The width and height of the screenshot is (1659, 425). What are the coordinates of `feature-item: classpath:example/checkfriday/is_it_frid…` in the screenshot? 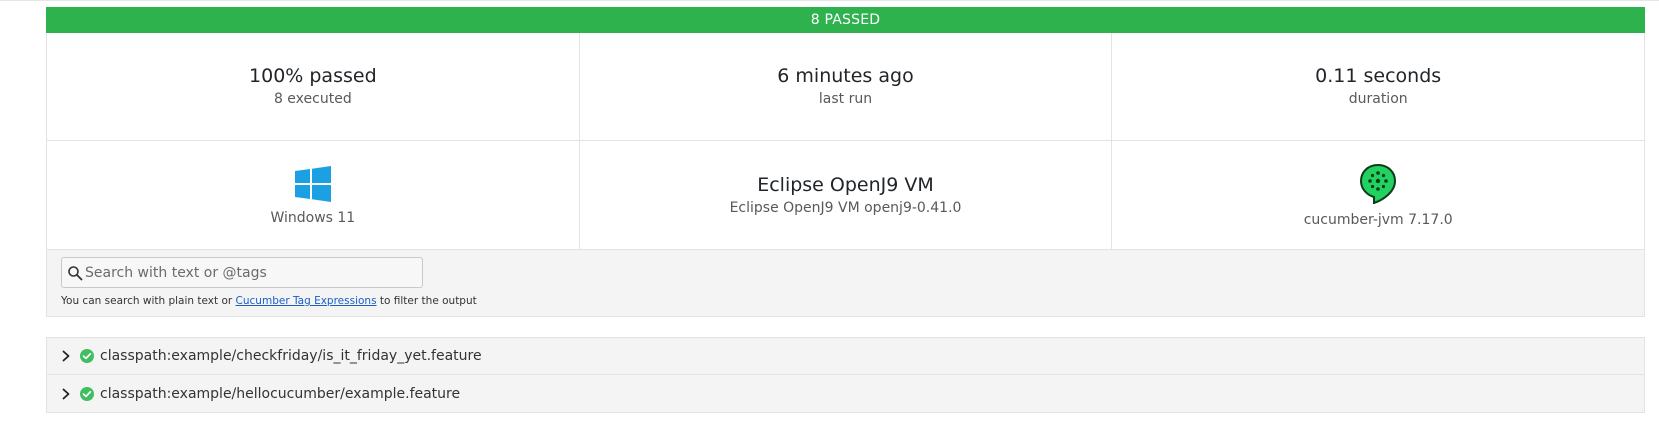 It's located at (845, 356).